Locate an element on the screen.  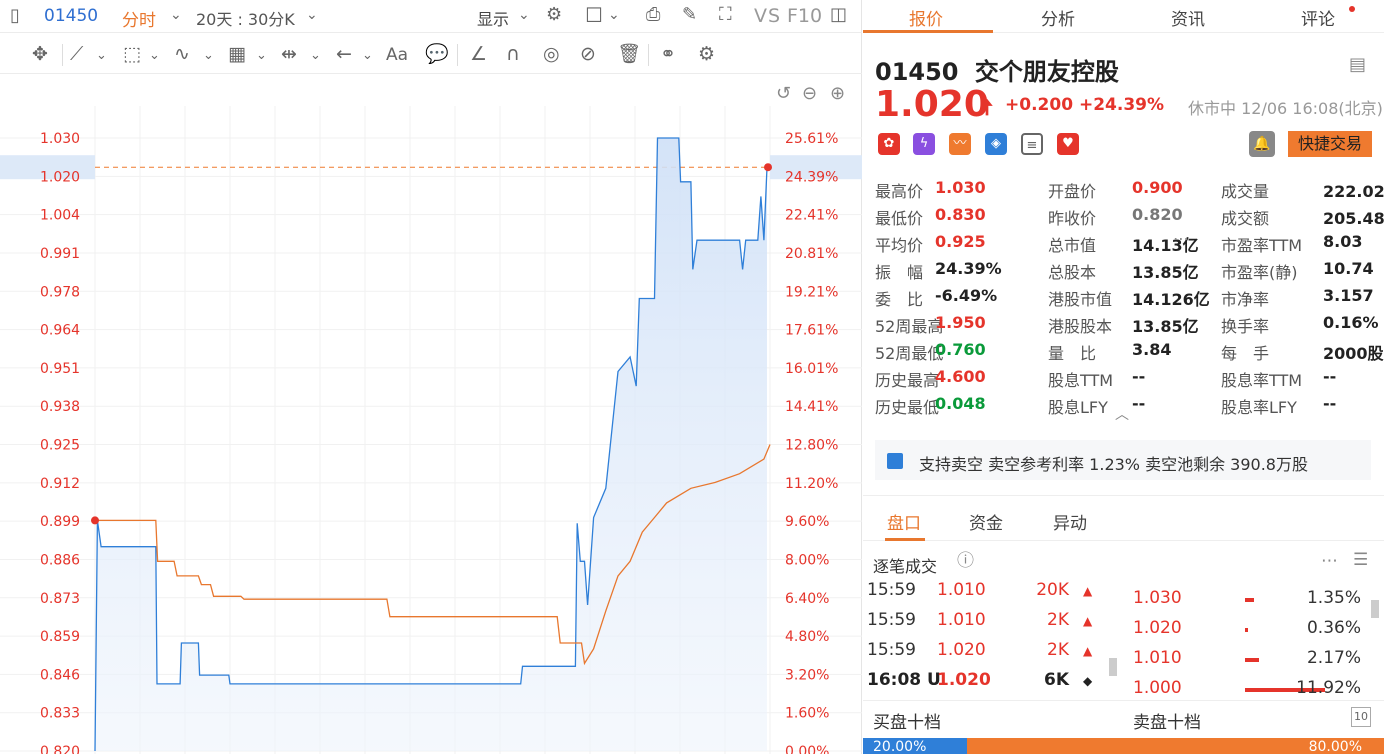
fib-tool-icon: ▦ is located at coordinates (237, 54).